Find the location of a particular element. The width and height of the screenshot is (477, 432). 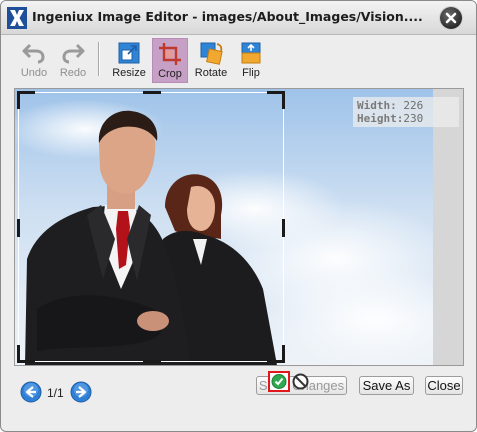

resize-label: Resize is located at coordinates (129, 73).